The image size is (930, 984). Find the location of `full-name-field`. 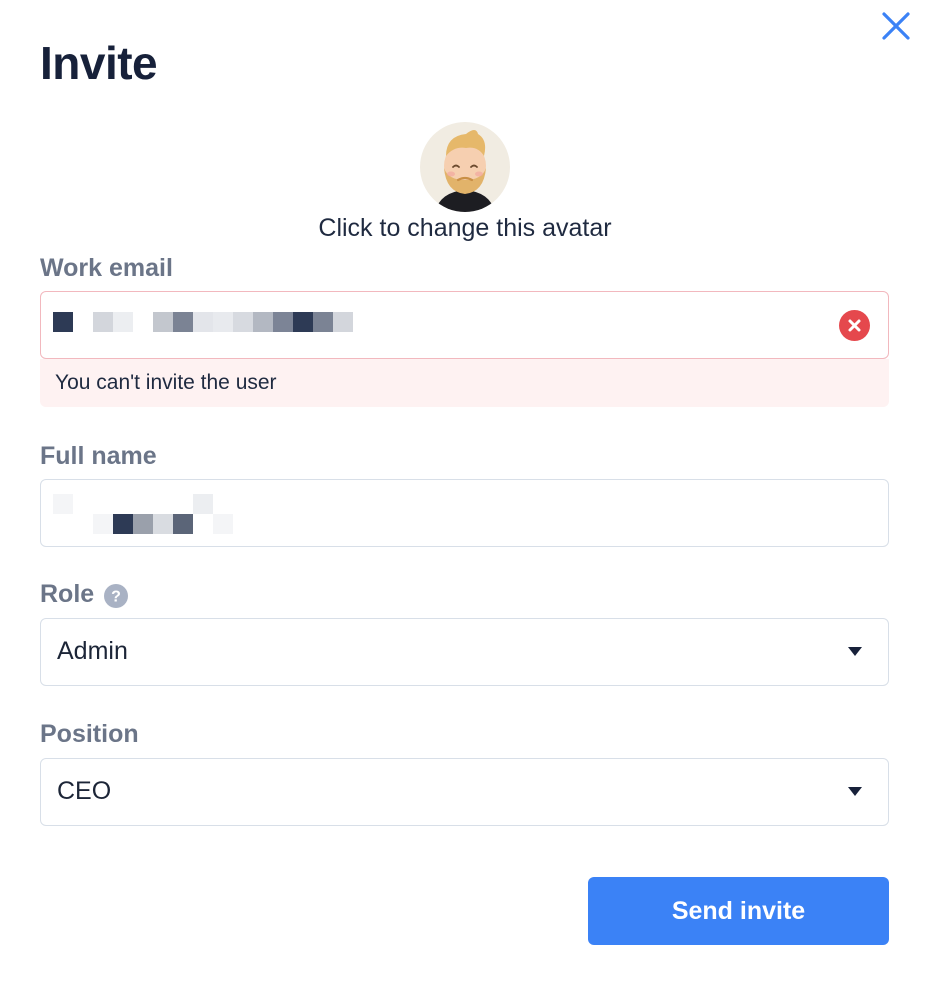

full-name-field is located at coordinates (464, 513).